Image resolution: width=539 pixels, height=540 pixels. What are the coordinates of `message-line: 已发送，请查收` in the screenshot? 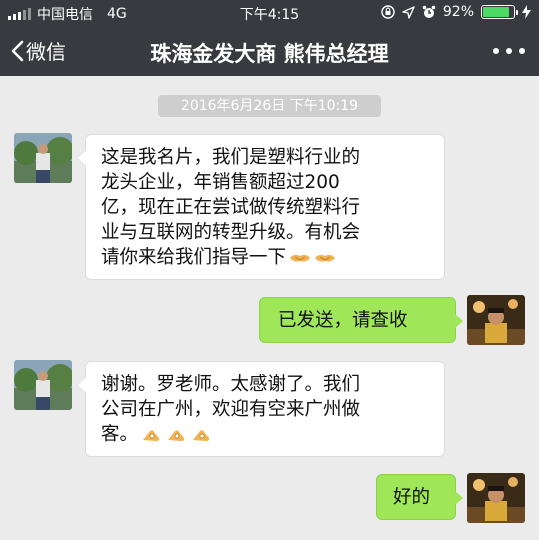 It's located at (343, 320).